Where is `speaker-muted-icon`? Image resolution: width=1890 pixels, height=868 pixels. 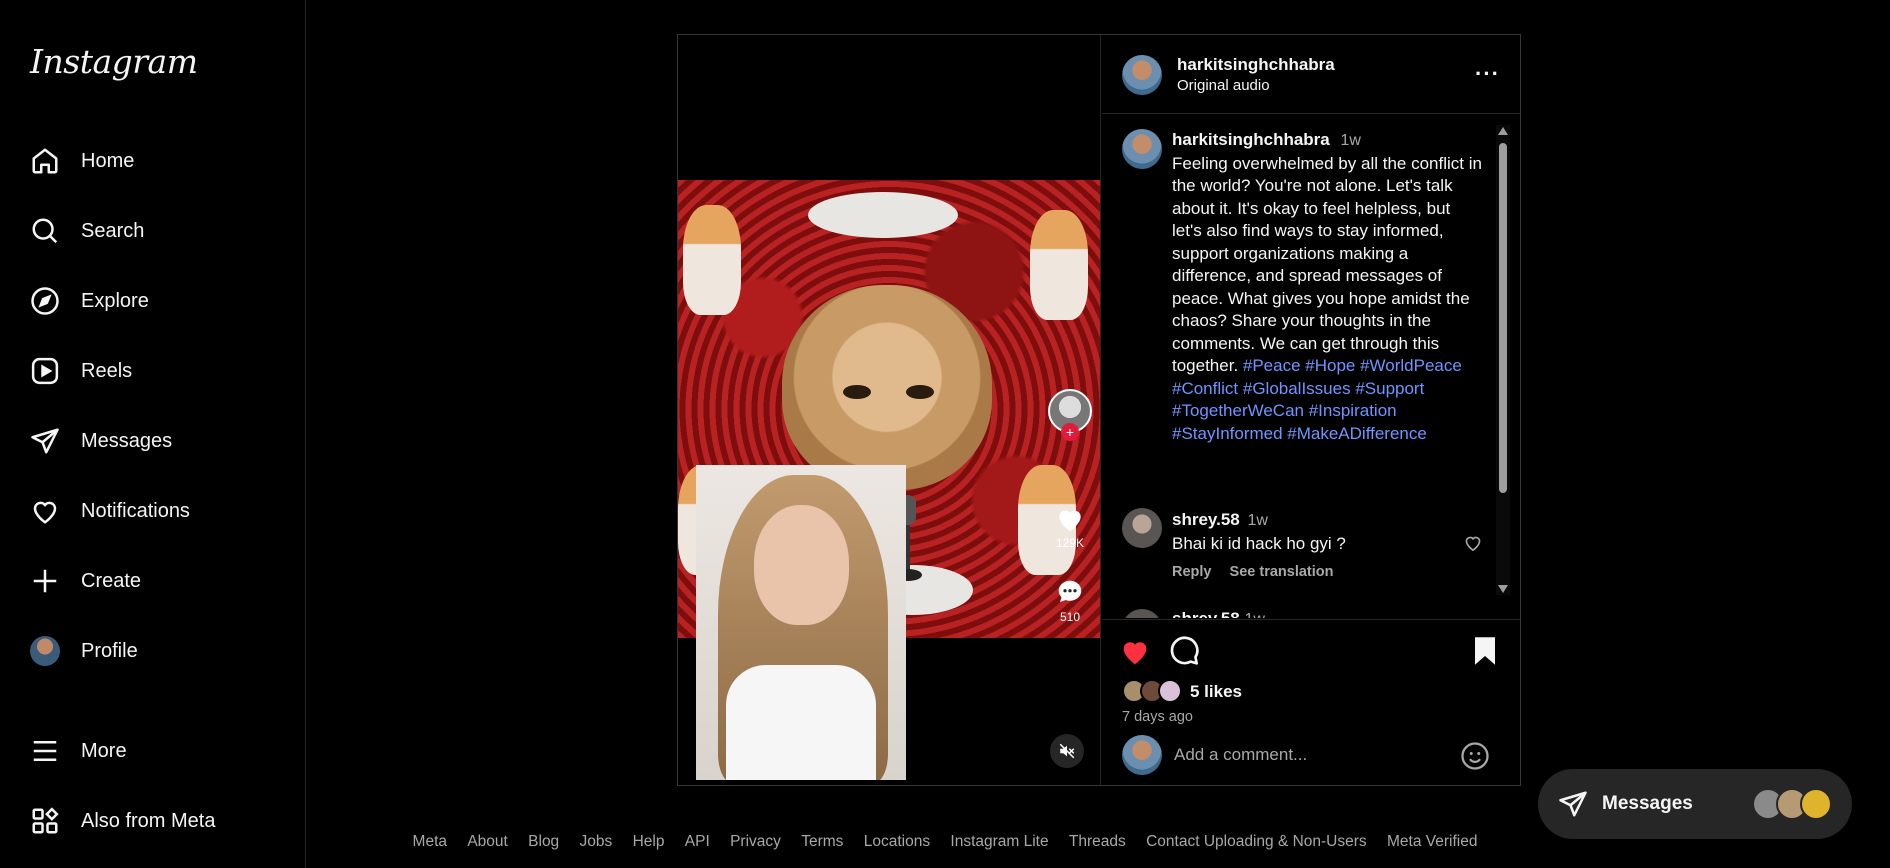 speaker-muted-icon is located at coordinates (1067, 751).